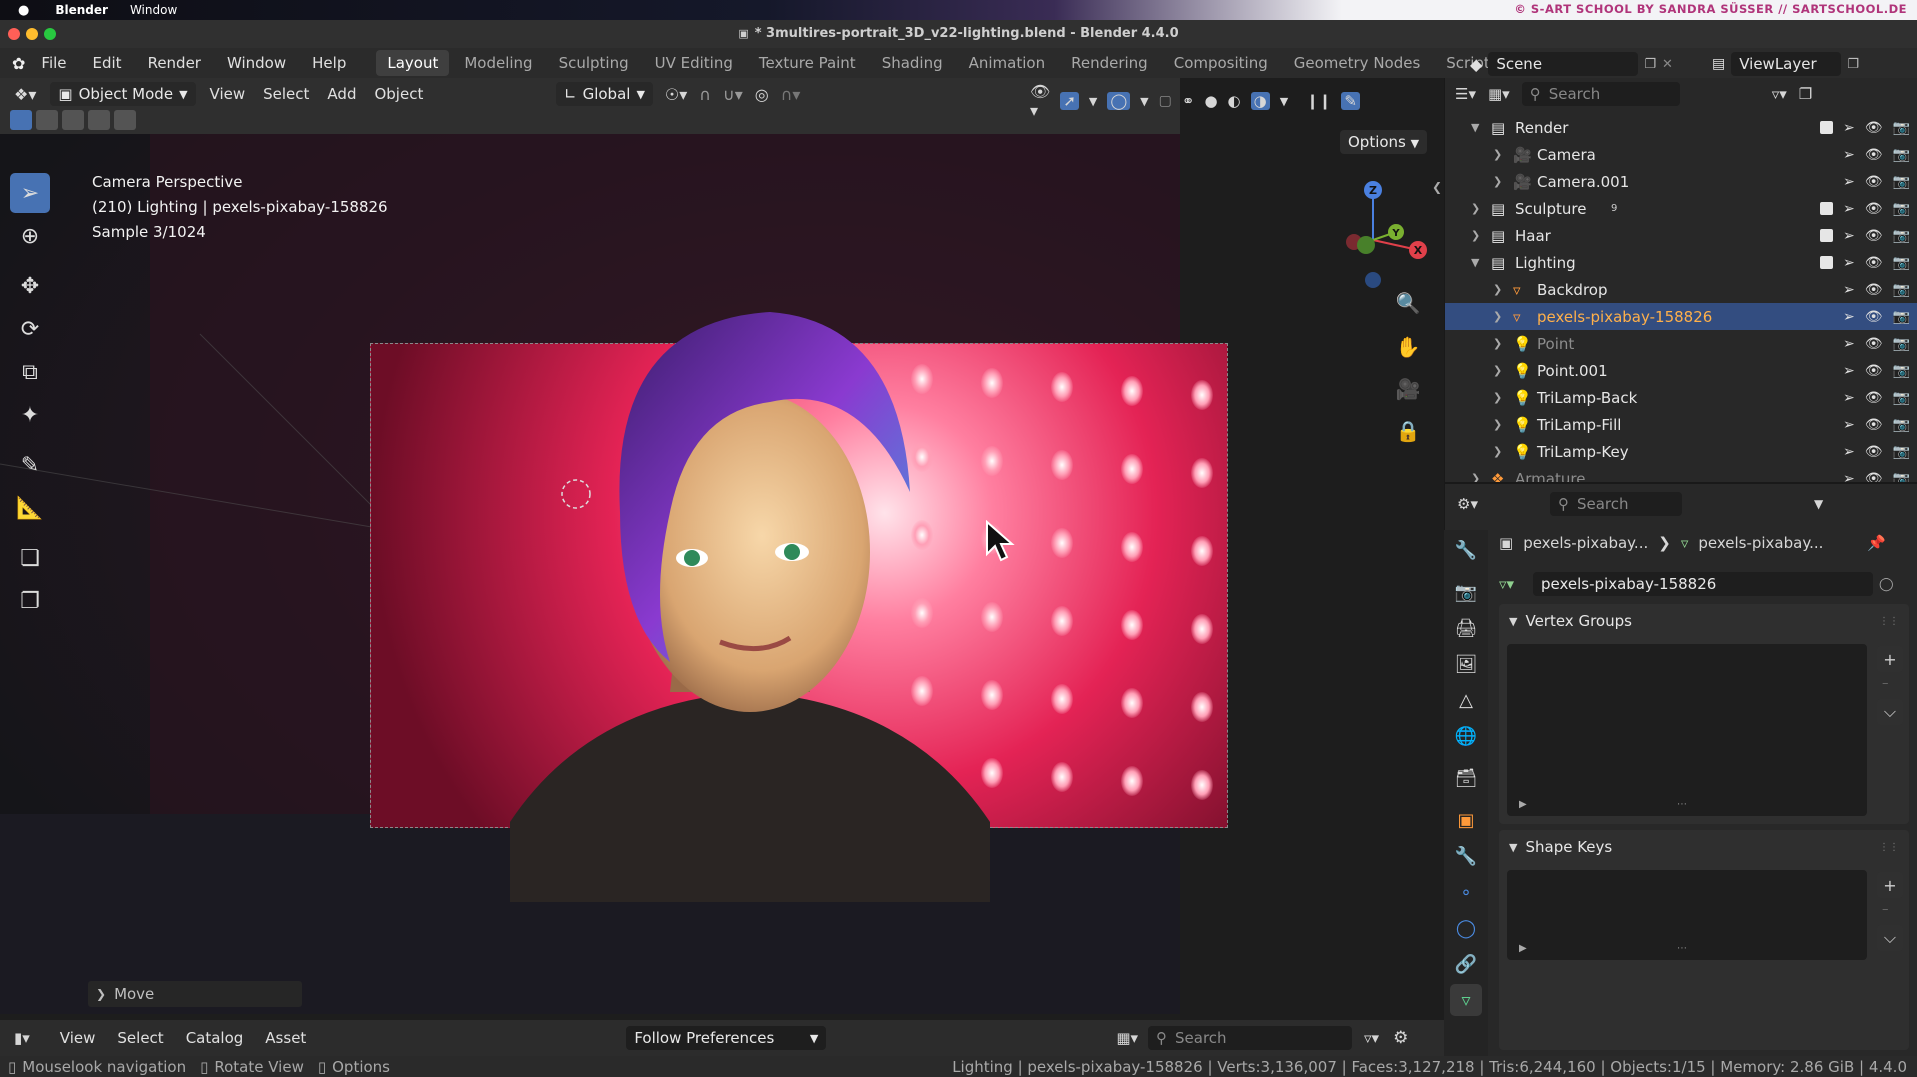  I want to click on xray-icon: ▢, so click(1165, 101).